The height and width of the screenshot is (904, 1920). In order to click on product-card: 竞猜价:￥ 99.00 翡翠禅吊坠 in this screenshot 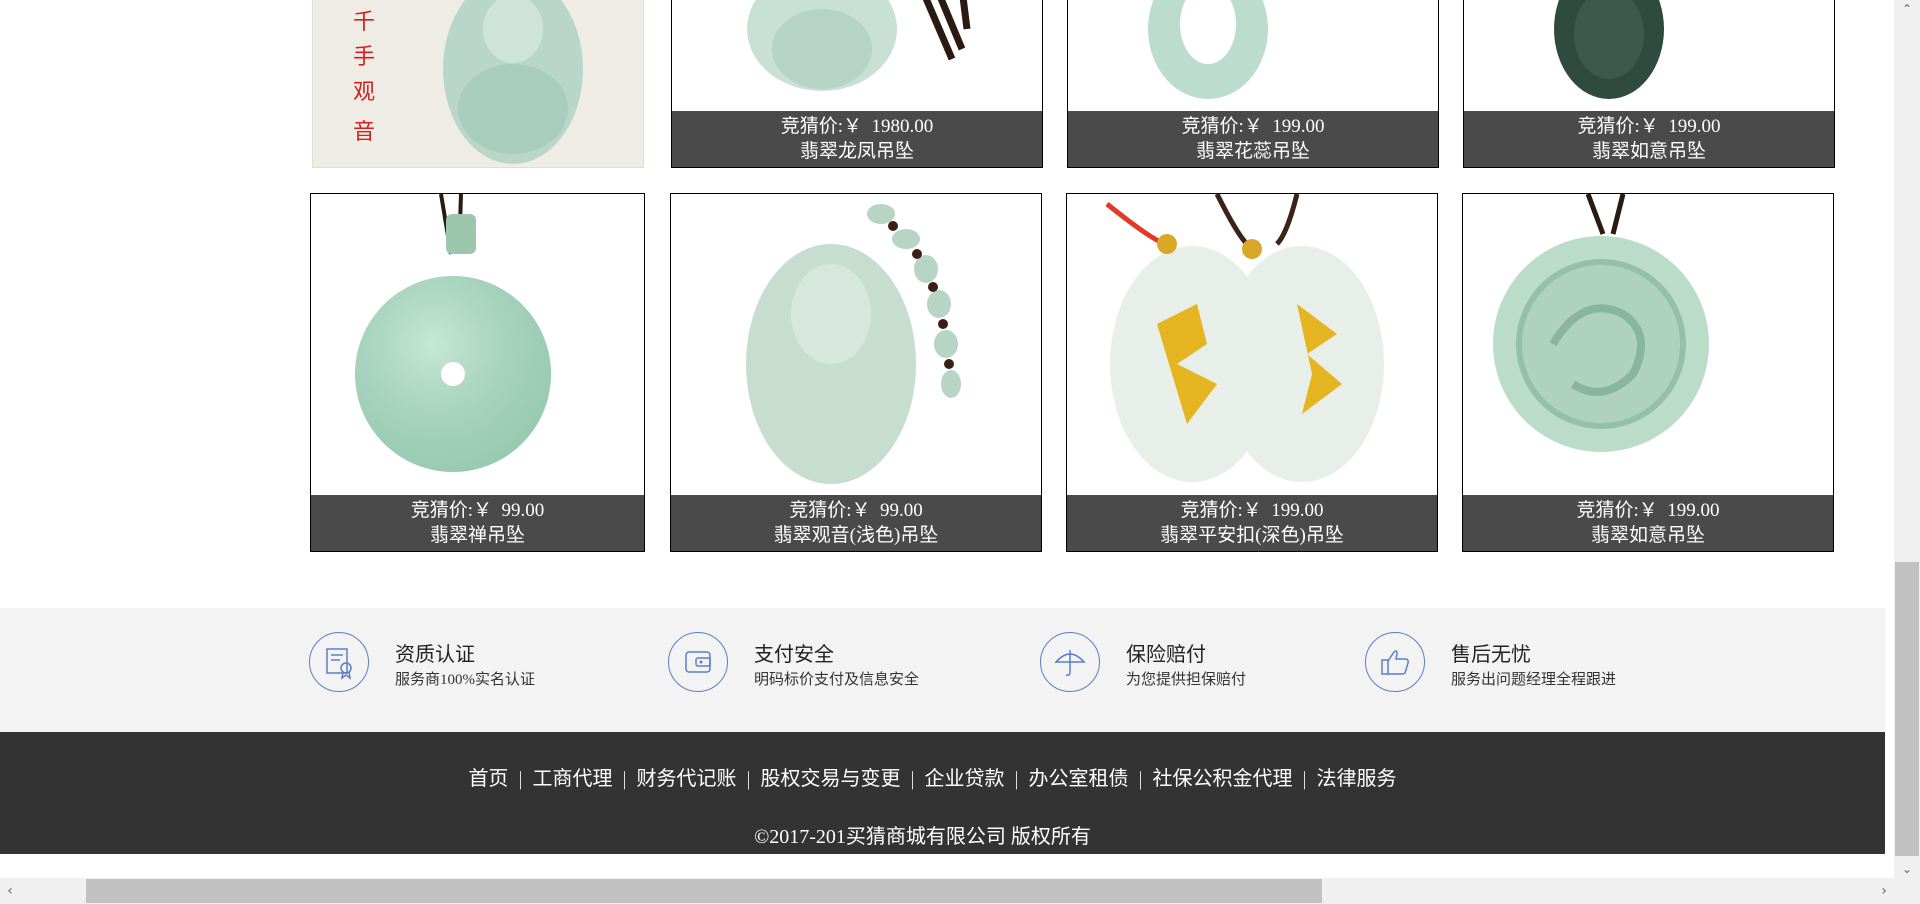, I will do `click(477, 372)`.